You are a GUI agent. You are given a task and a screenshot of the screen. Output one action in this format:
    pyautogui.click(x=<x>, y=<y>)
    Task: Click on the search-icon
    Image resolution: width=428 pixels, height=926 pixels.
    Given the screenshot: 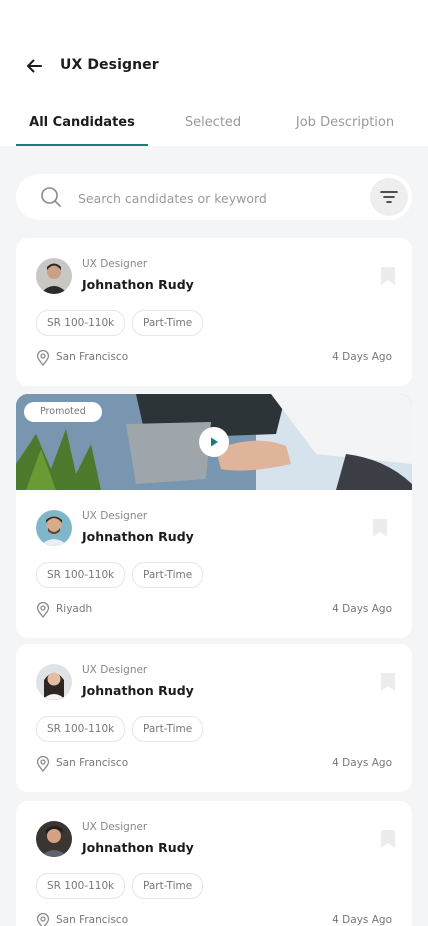 What is the action you would take?
    pyautogui.click(x=51, y=197)
    